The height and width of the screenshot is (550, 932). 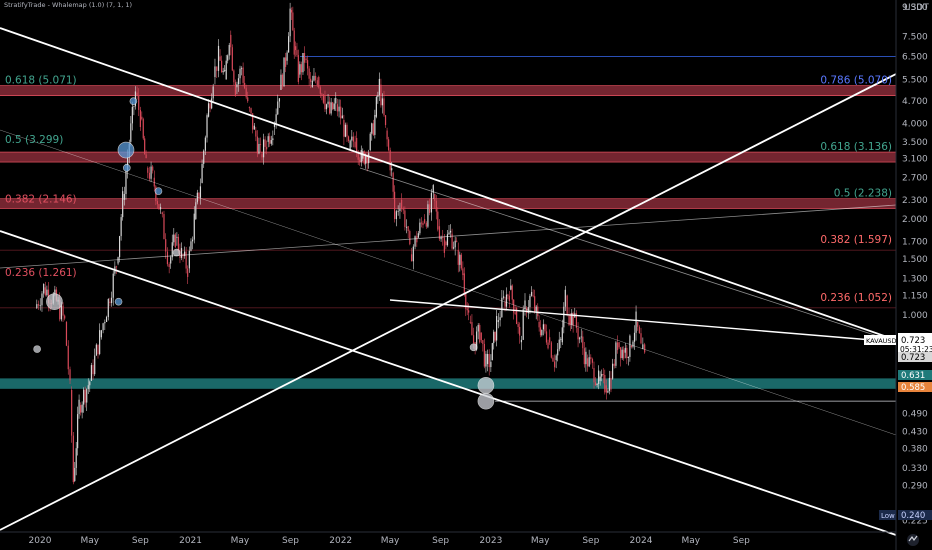 I want to click on time-tick-label: 2021, so click(x=190, y=541).